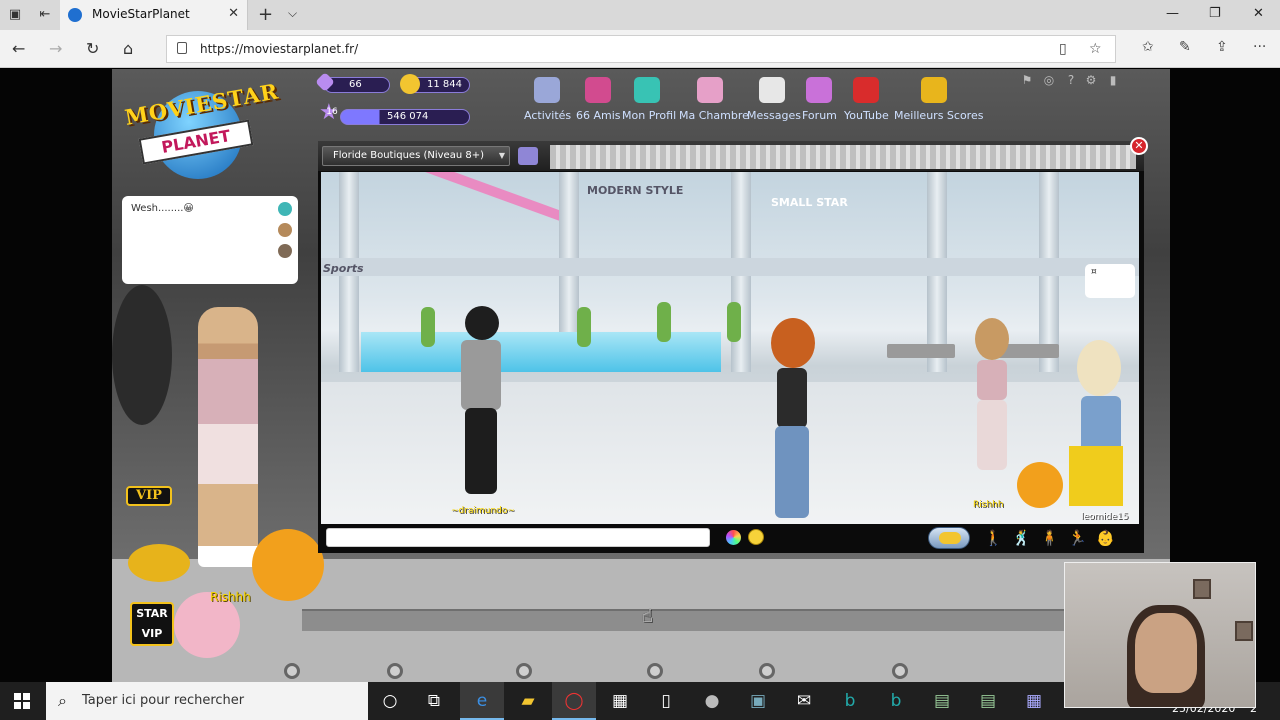 This screenshot has width=1280, height=720. What do you see at coordinates (896, 701) in the screenshot?
I see `bing-icon-2: b` at bounding box center [896, 701].